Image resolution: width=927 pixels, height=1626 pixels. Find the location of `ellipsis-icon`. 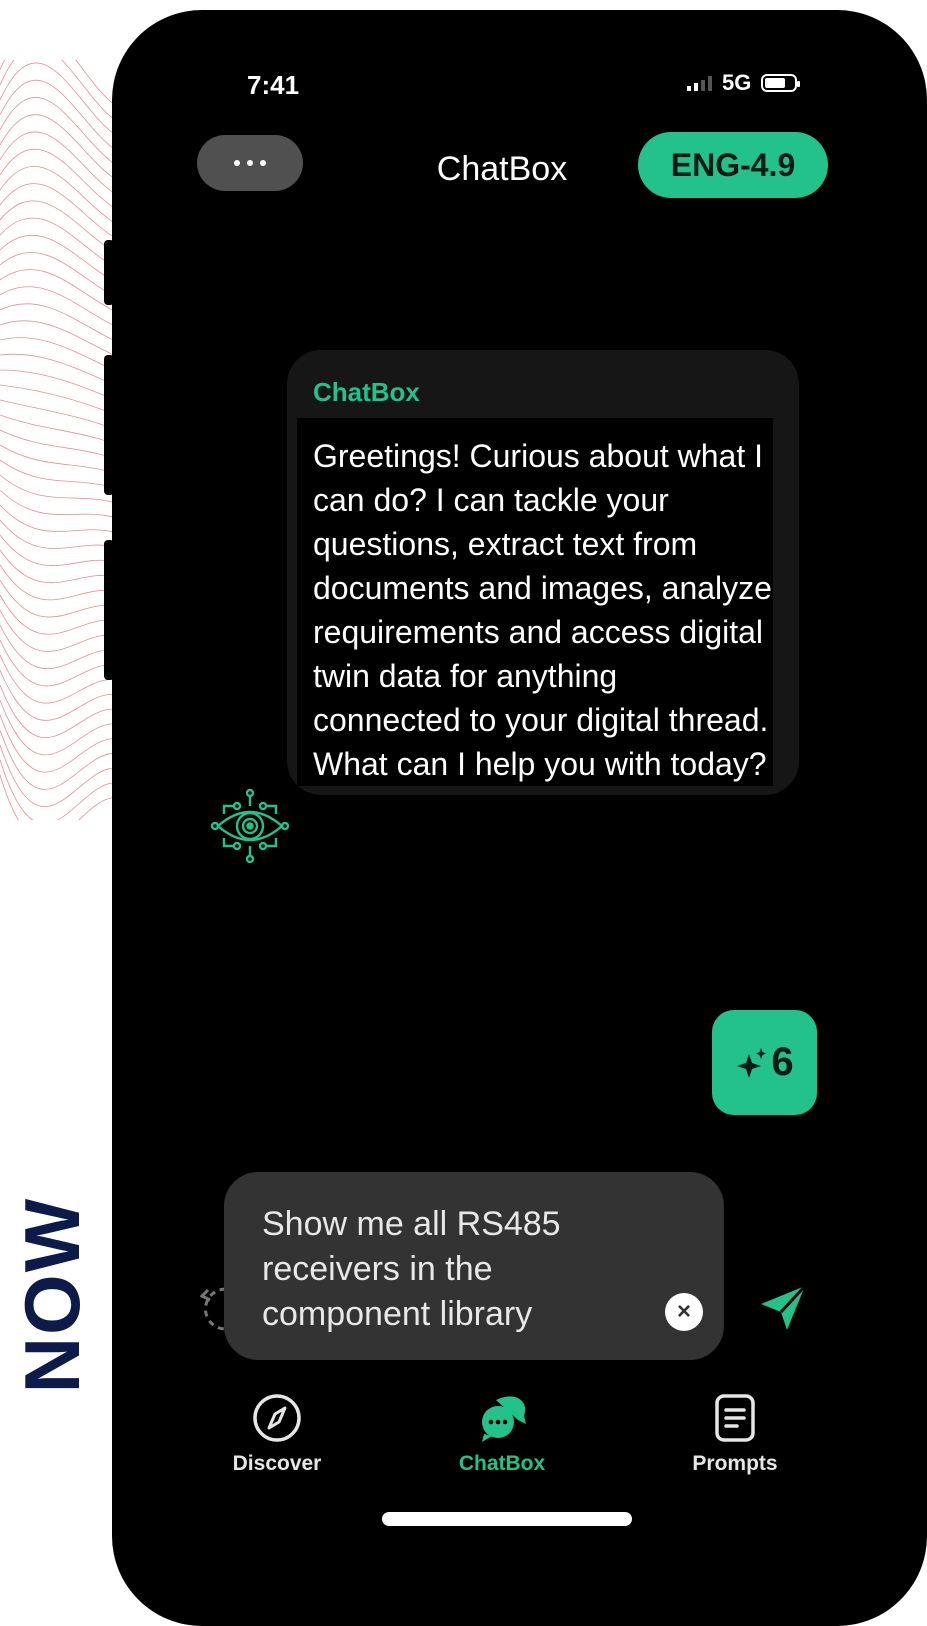

ellipsis-icon is located at coordinates (237, 163).